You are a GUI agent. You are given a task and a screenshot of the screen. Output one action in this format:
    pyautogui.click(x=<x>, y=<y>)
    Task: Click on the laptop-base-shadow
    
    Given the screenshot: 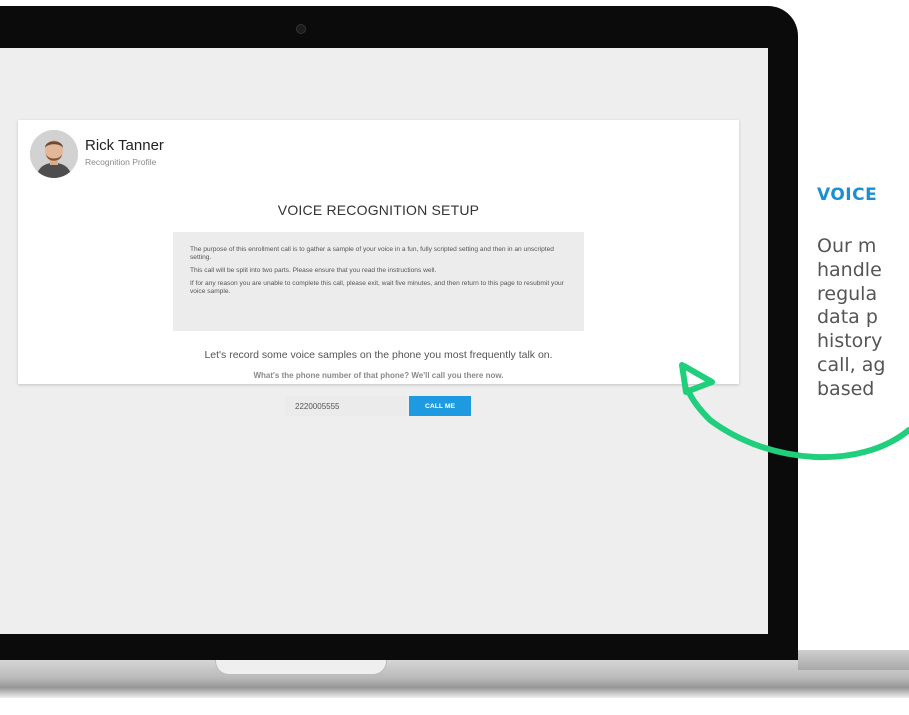 What is the action you would take?
    pyautogui.click(x=454, y=693)
    